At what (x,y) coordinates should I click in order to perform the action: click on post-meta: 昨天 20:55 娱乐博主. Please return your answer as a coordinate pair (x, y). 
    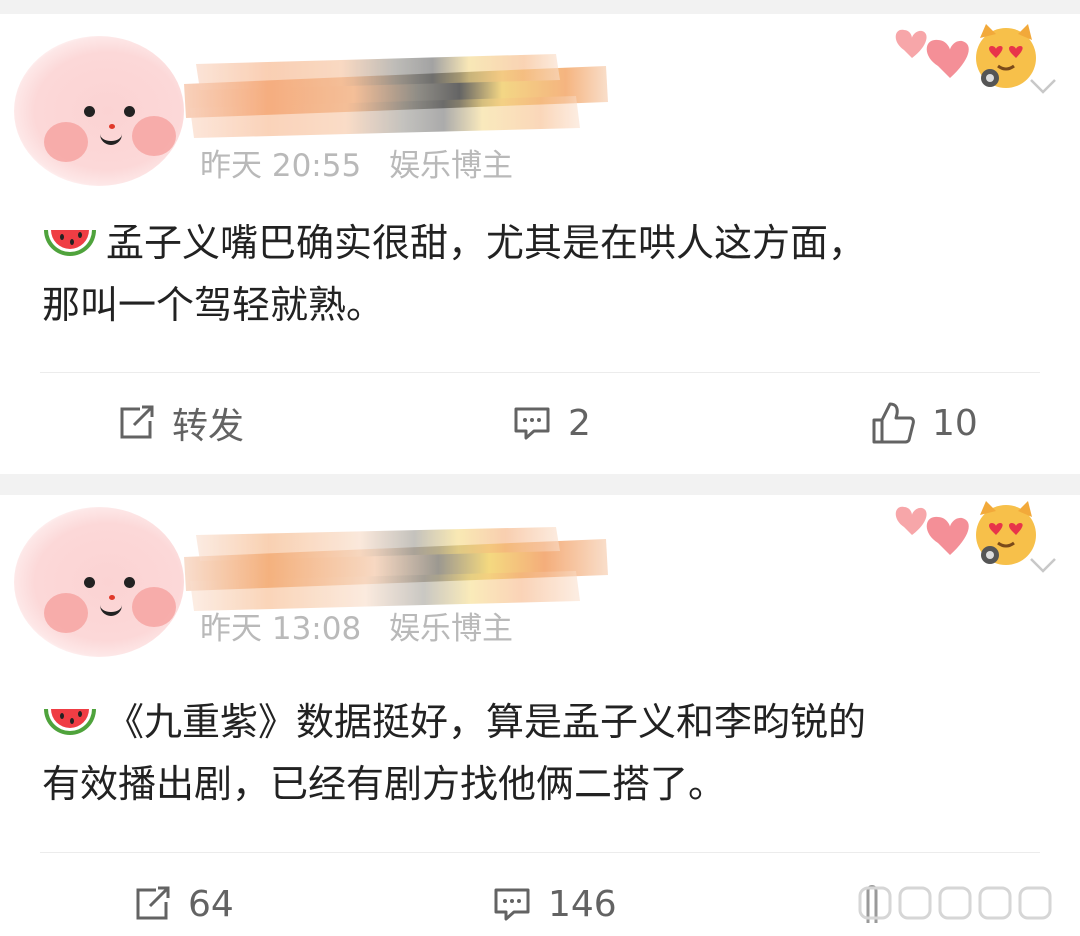
    Looking at the image, I should click on (365, 162).